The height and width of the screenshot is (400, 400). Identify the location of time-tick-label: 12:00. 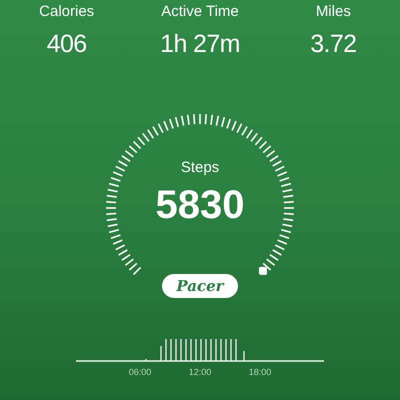
(200, 372).